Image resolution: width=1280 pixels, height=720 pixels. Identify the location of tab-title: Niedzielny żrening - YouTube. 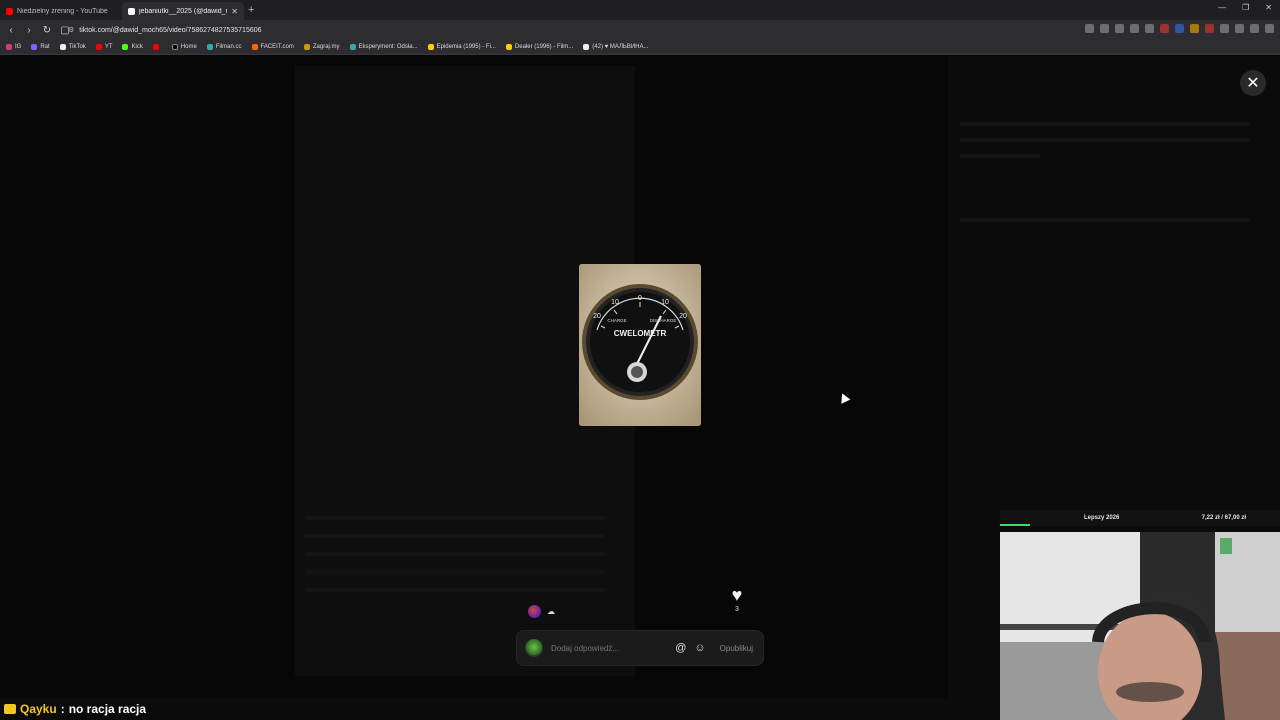
(62, 11).